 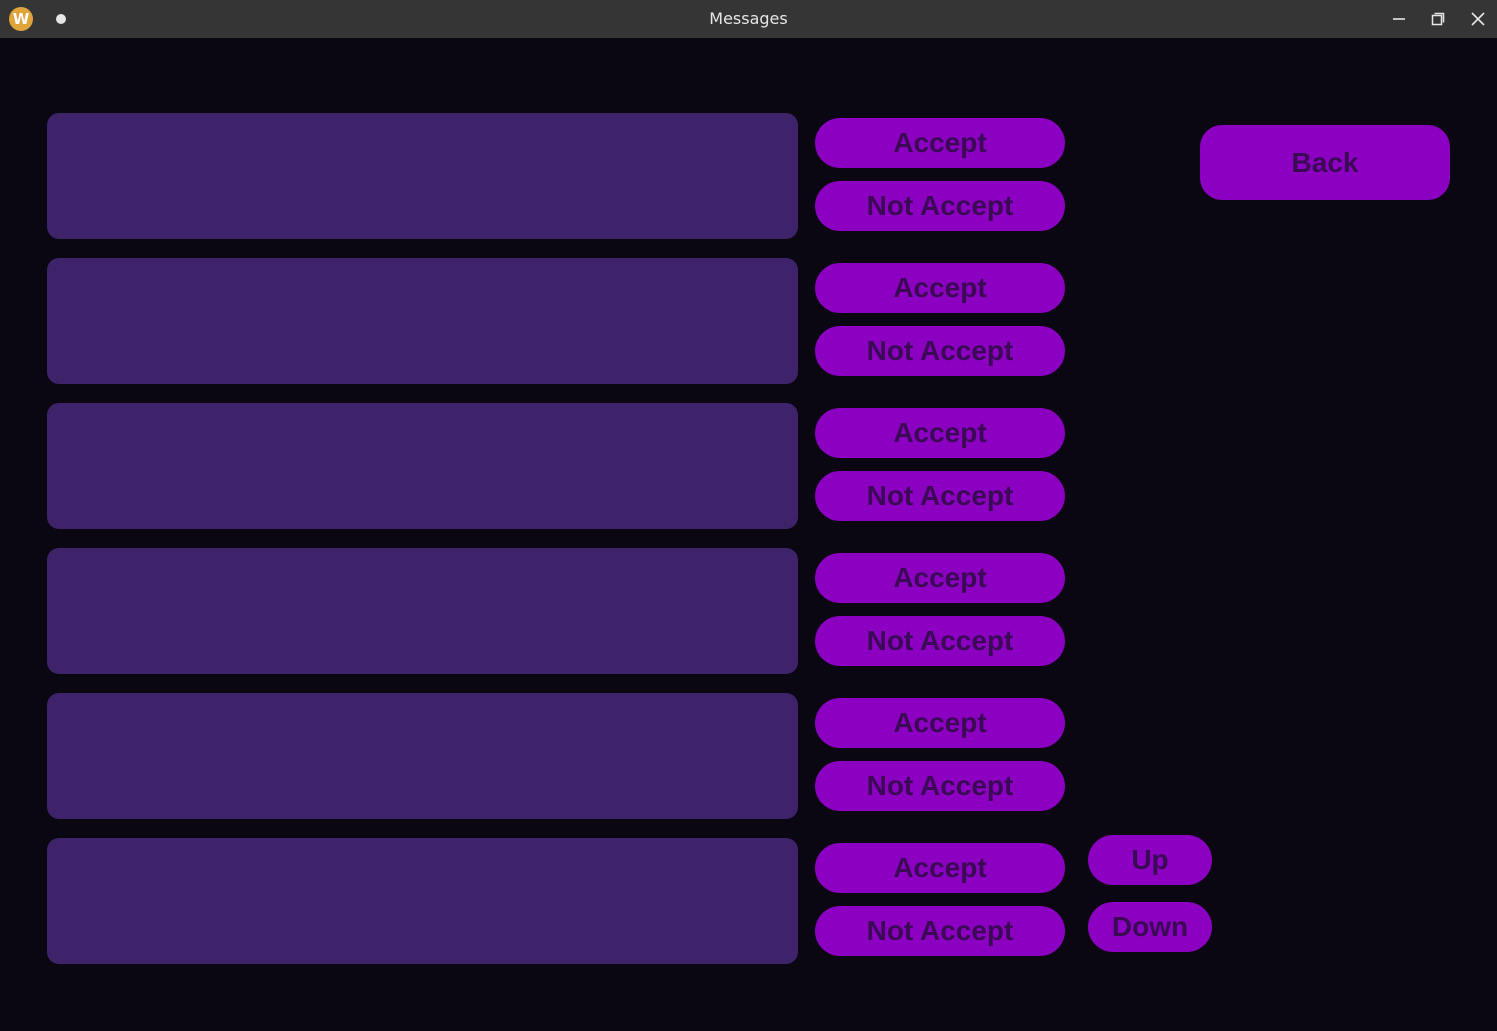 I want to click on scroll-down-button: Down, so click(x=1150, y=927).